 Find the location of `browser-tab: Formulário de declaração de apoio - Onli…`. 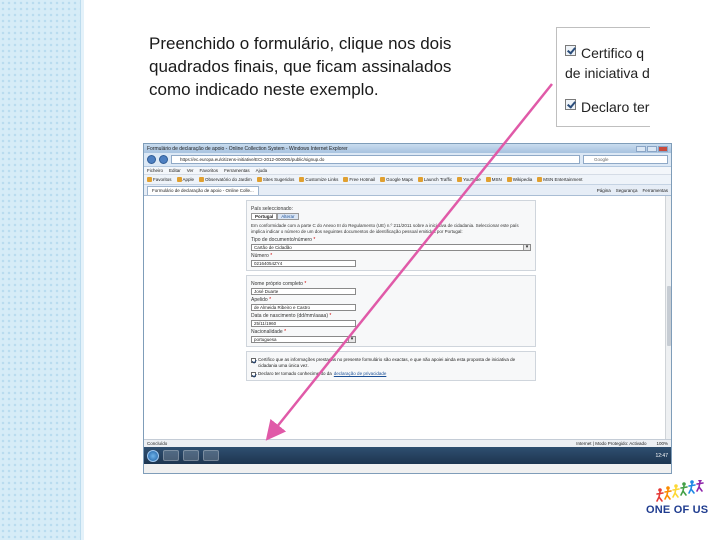

browser-tab: Formulário de declaração de apoio - Onli… is located at coordinates (203, 190).